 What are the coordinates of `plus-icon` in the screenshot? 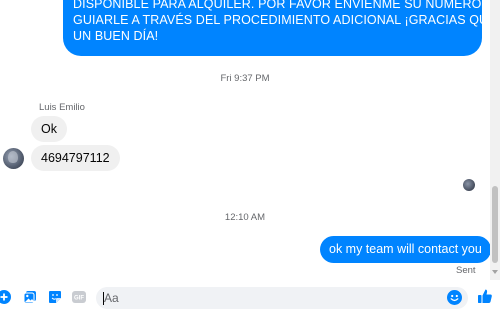 It's located at (5, 297).